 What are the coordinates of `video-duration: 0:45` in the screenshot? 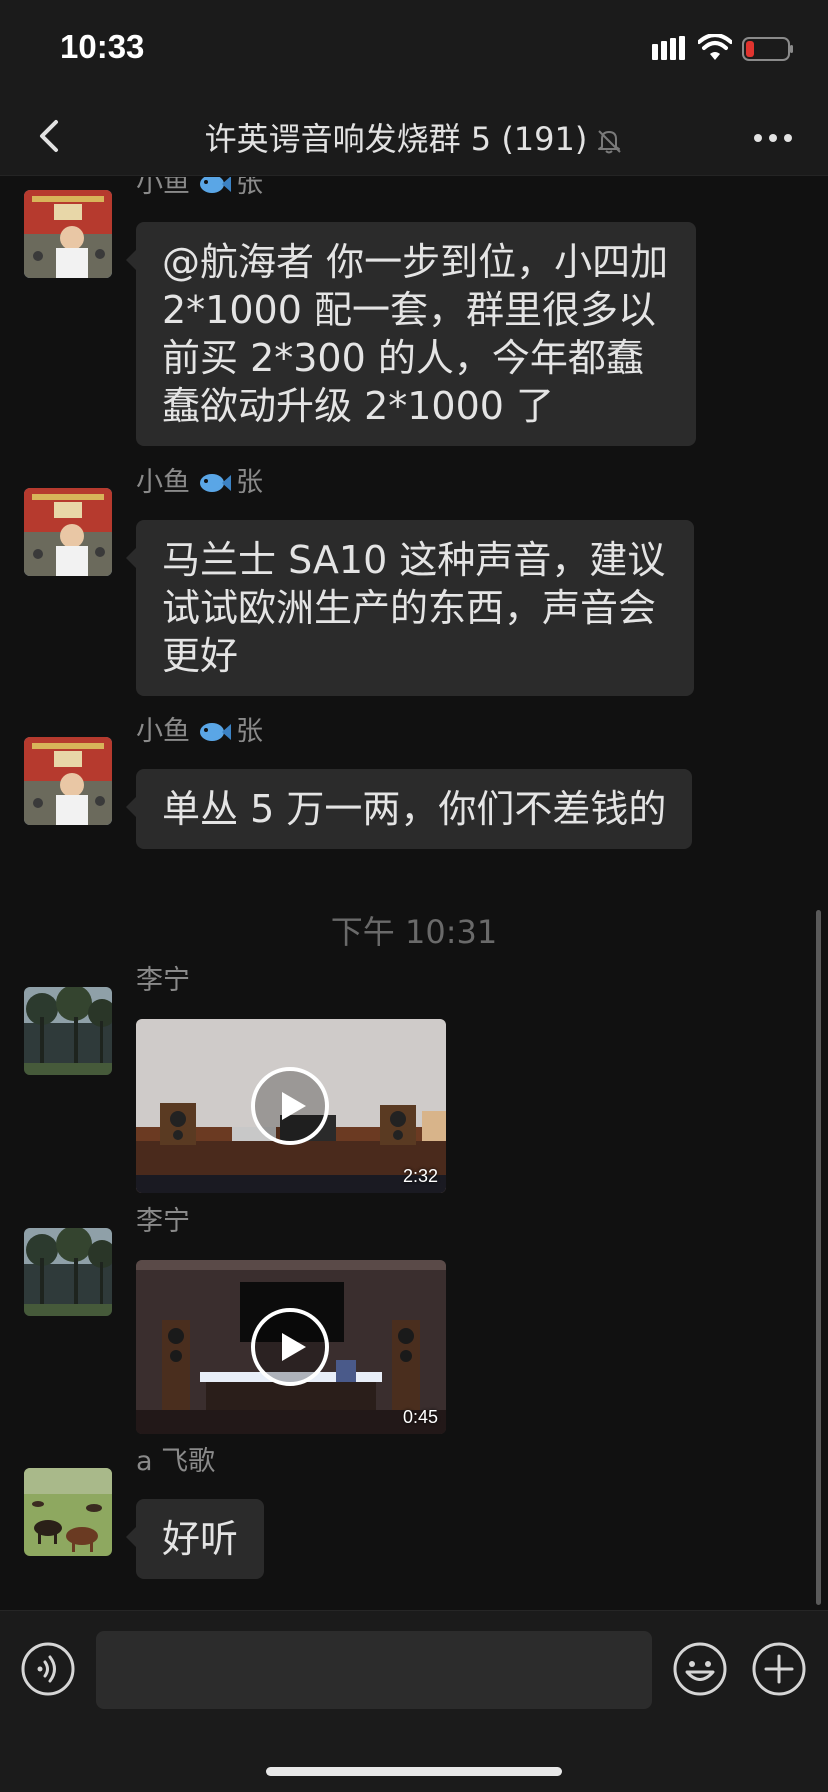 It's located at (420, 1417).